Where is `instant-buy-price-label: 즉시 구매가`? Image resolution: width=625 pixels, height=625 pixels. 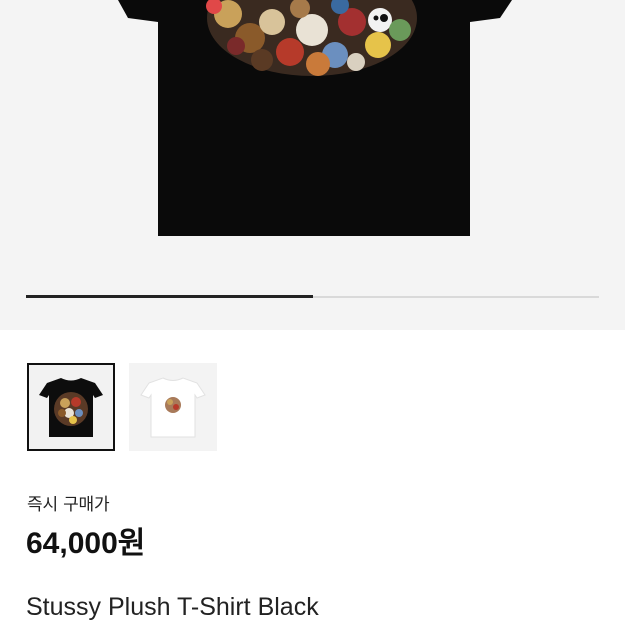 instant-buy-price-label: 즉시 구매가 is located at coordinates (68, 505).